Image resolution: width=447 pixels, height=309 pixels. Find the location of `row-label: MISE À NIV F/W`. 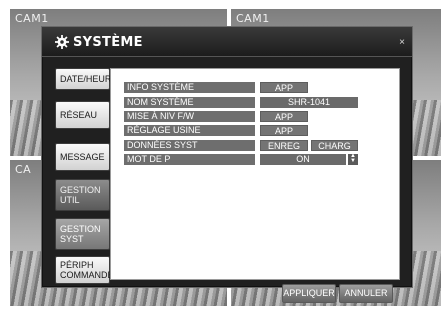

row-label: MISE À NIV F/W is located at coordinates (189, 116).